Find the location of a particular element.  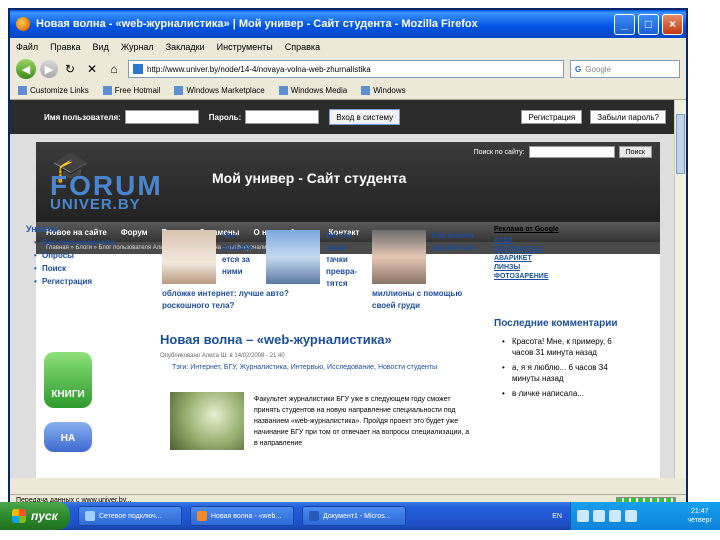

comment-item: а, я я люблю... 6 часов 34 минуты назад is located at coordinates (563, 373).